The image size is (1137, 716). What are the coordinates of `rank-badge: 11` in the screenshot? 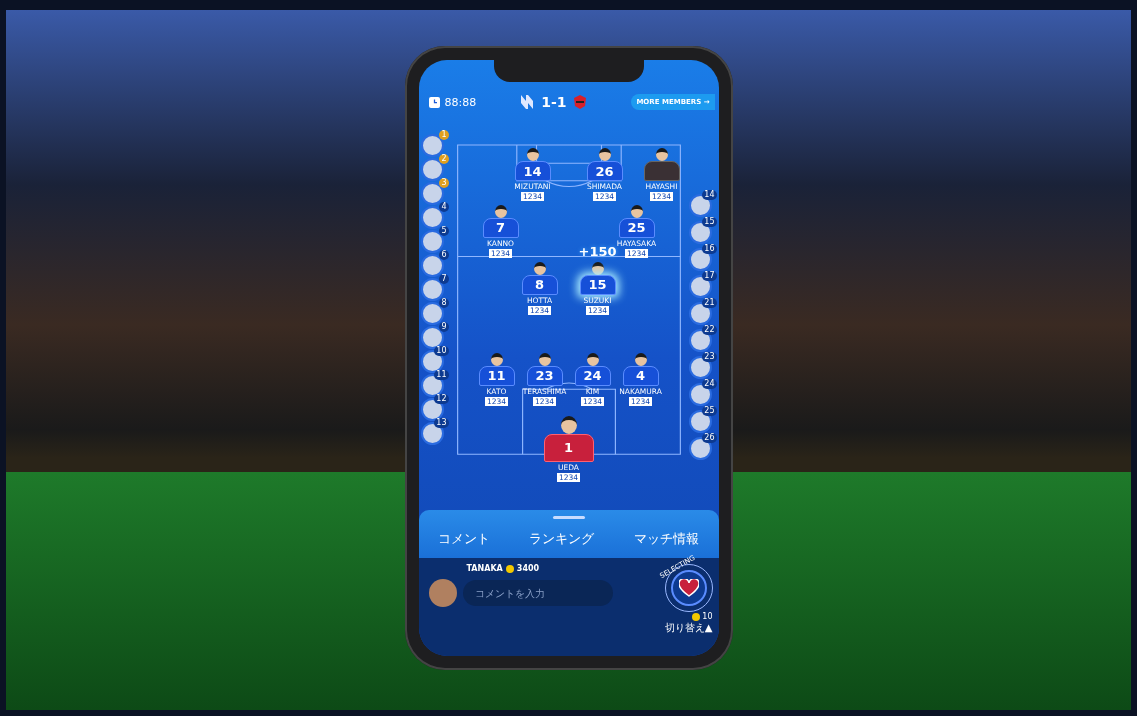 It's located at (441, 375).